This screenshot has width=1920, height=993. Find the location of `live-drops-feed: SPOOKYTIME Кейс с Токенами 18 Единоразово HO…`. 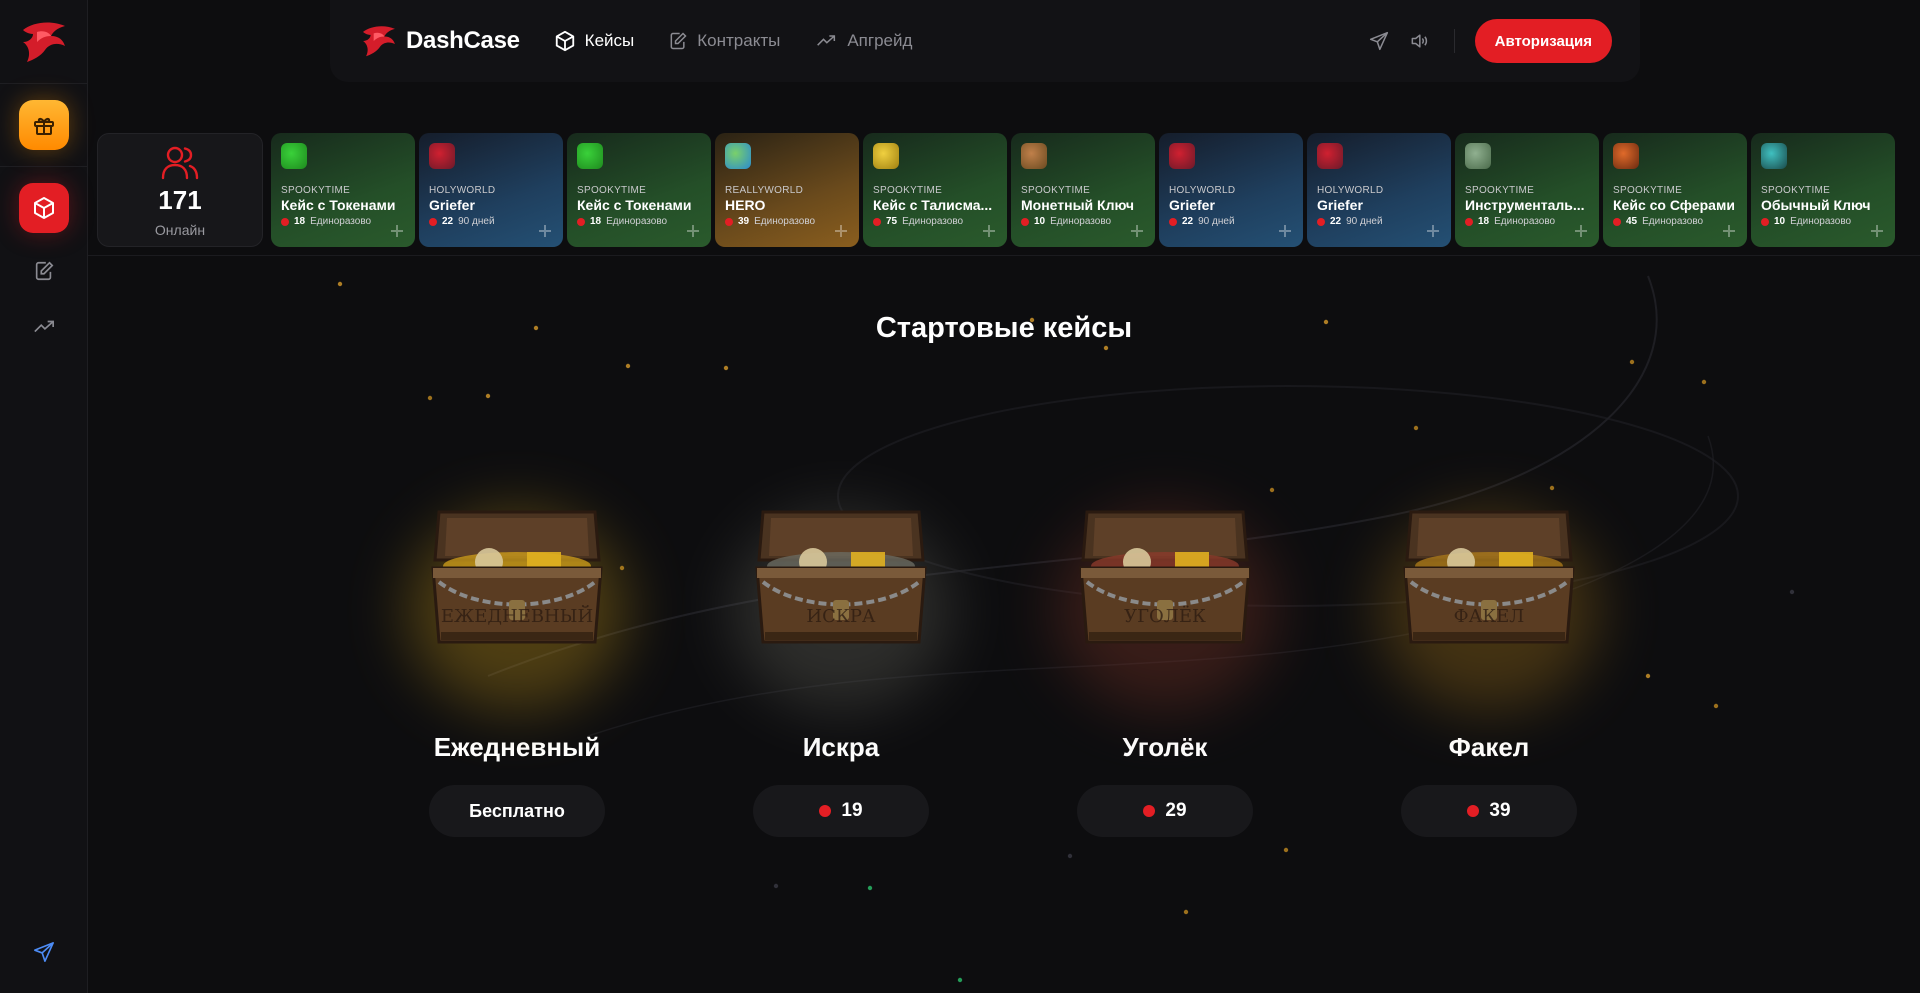

live-drops-feed: SPOOKYTIME Кейс с Токенами 18 Единоразово HO… is located at coordinates (1083, 190).